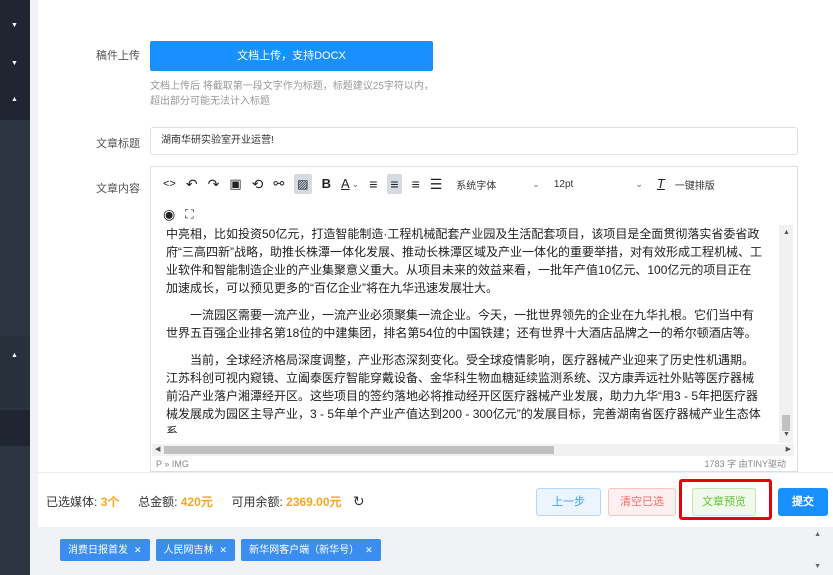 Image resolution: width=833 pixels, height=575 pixels. Describe the element at coordinates (745, 464) in the screenshot. I see `word-count: 1783 字 由TINY驱动` at that location.